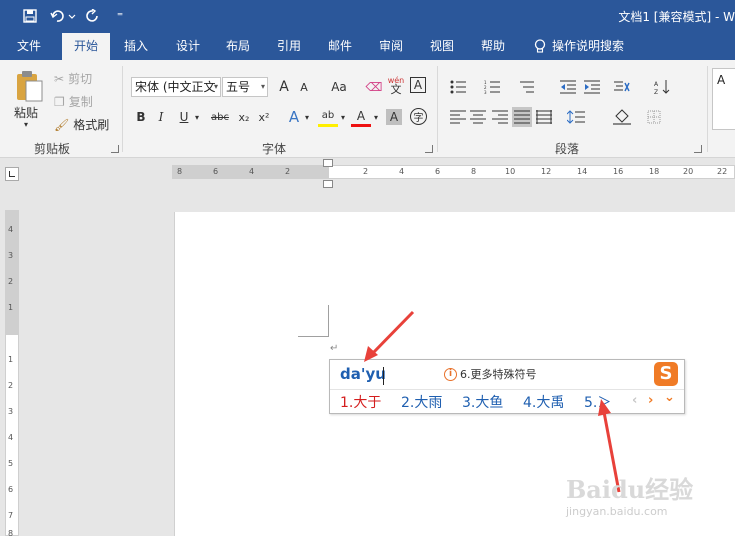 The width and height of the screenshot is (735, 536). I want to click on strikethrough-button: abc, so click(220, 117).